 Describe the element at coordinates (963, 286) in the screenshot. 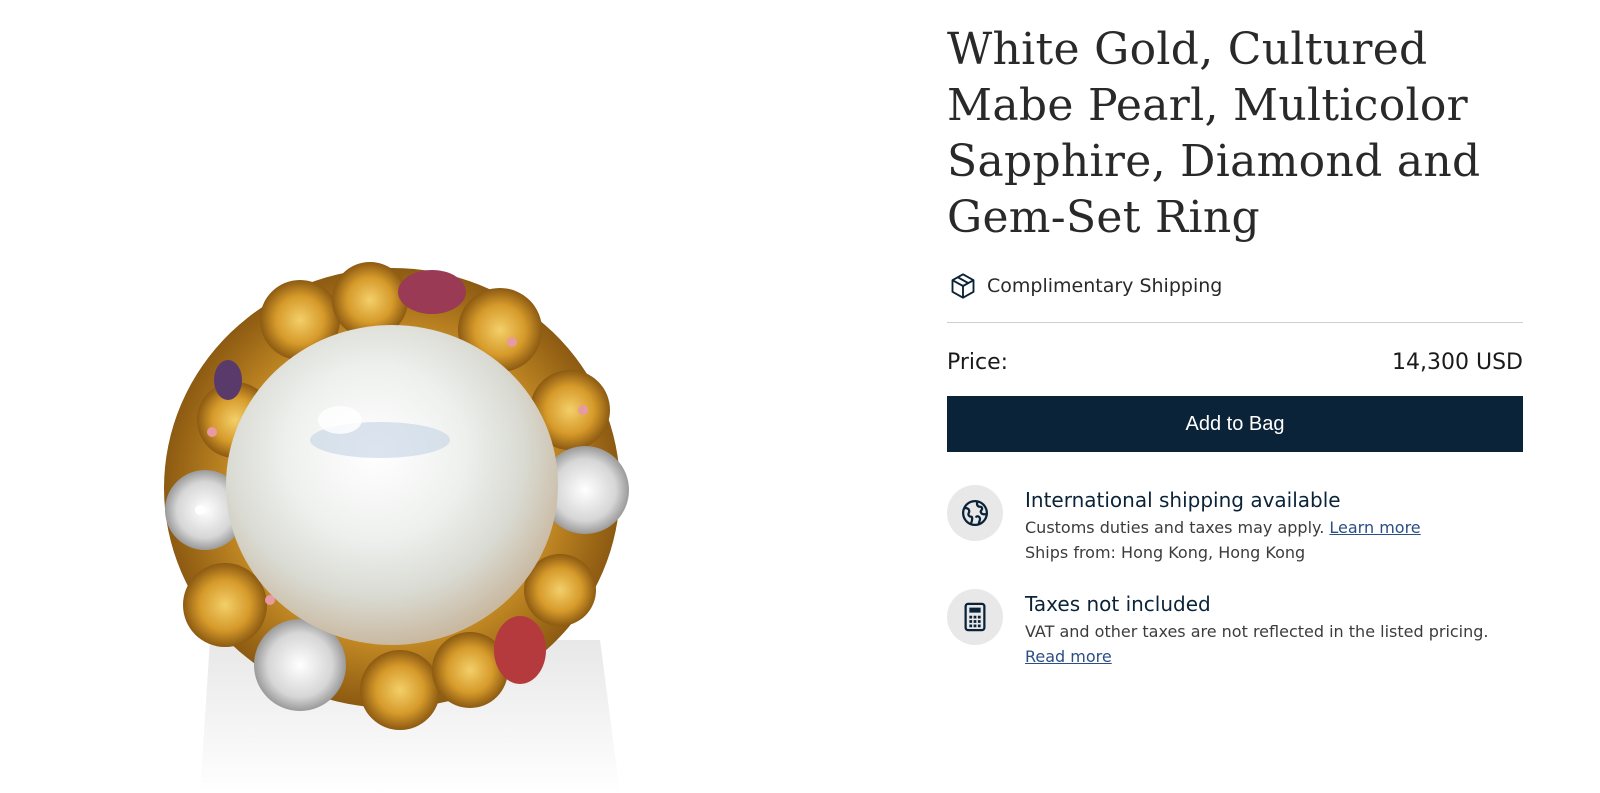

I see `package-icon` at that location.